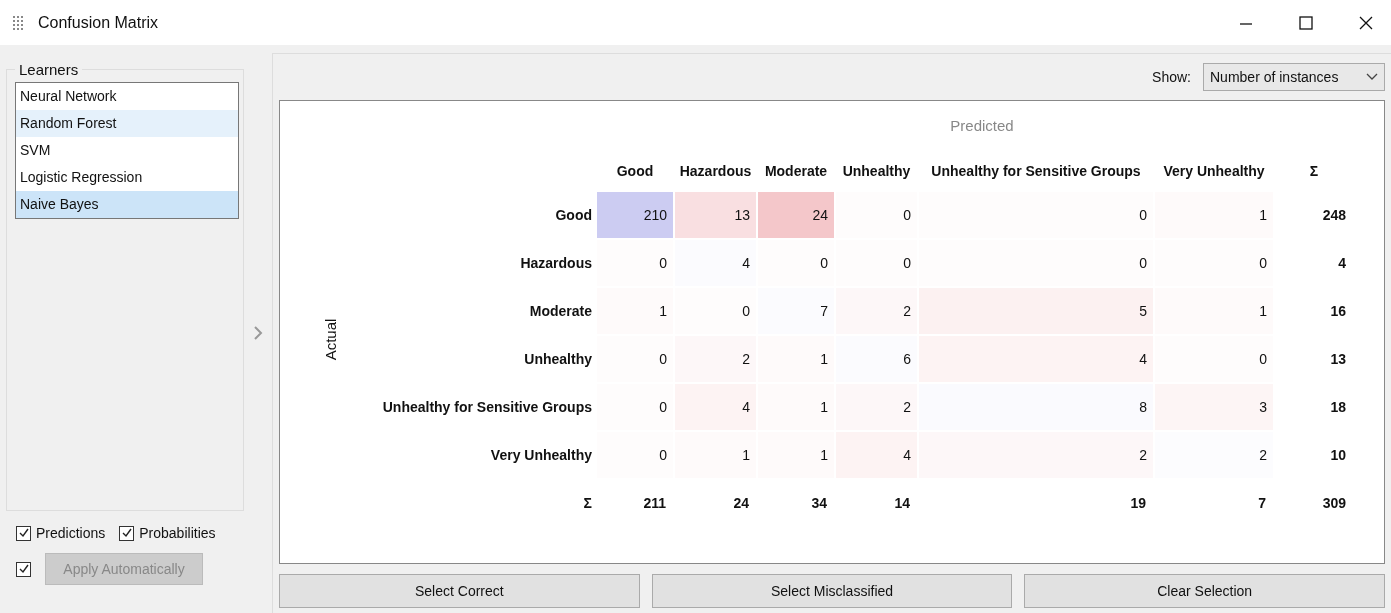 The width and height of the screenshot is (1391, 613). What do you see at coordinates (796, 215) in the screenshot?
I see `matrix-cell: 24` at bounding box center [796, 215].